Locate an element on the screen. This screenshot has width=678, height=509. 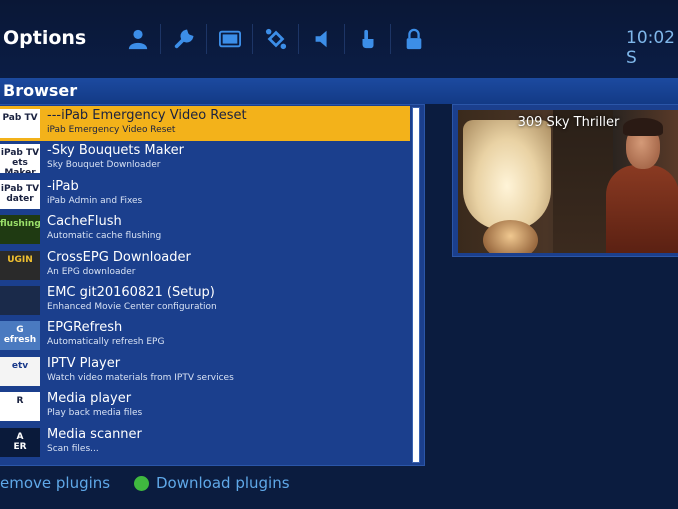
clock: 10:02 S is located at coordinates (650, 48).